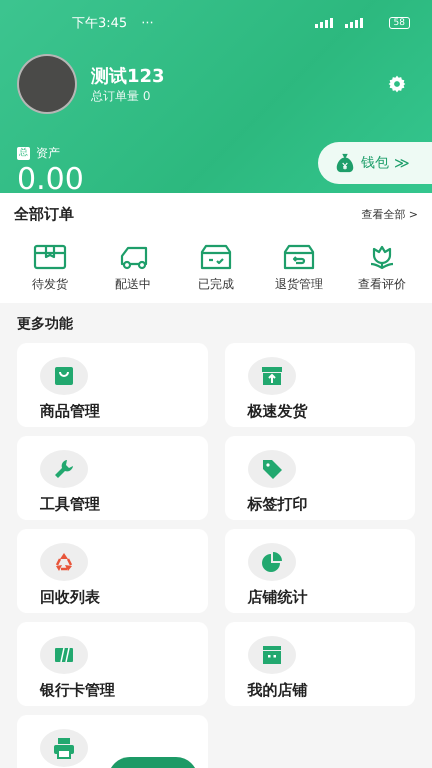 The width and height of the screenshot is (432, 768). I want to click on feature-card: 店铺统计, so click(319, 571).